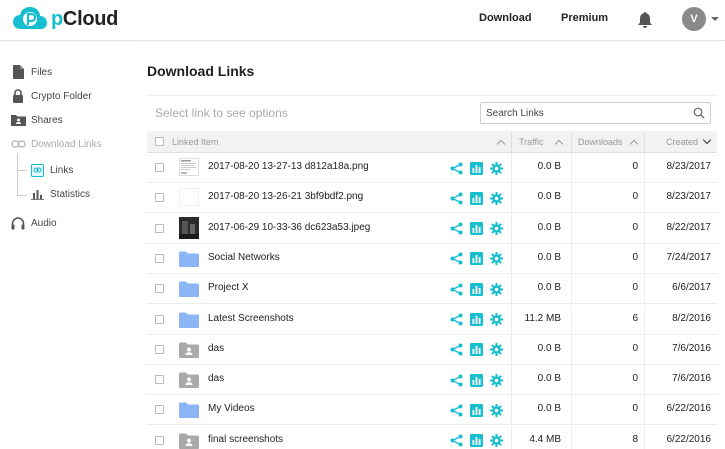  What do you see at coordinates (584, 18) in the screenshot?
I see `nav-premium-link: Premium` at bounding box center [584, 18].